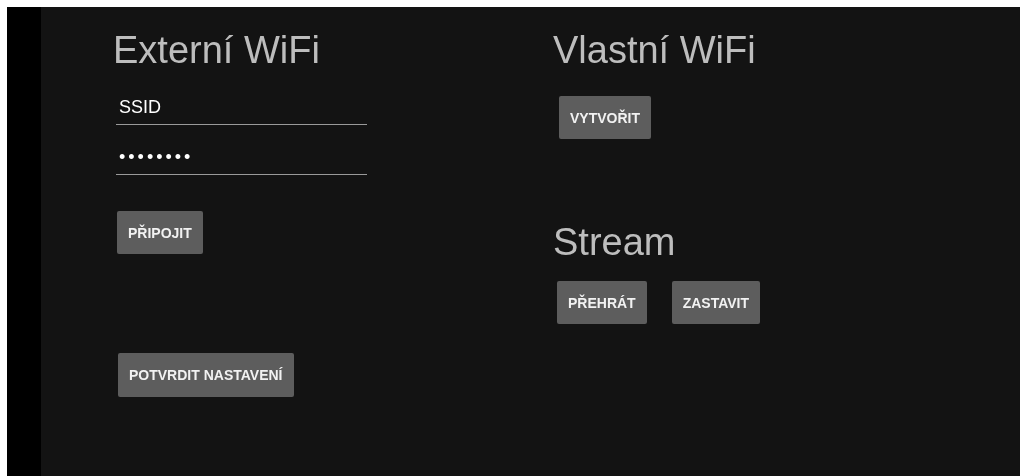  I want to click on password-field: ••••••••, so click(241, 159).